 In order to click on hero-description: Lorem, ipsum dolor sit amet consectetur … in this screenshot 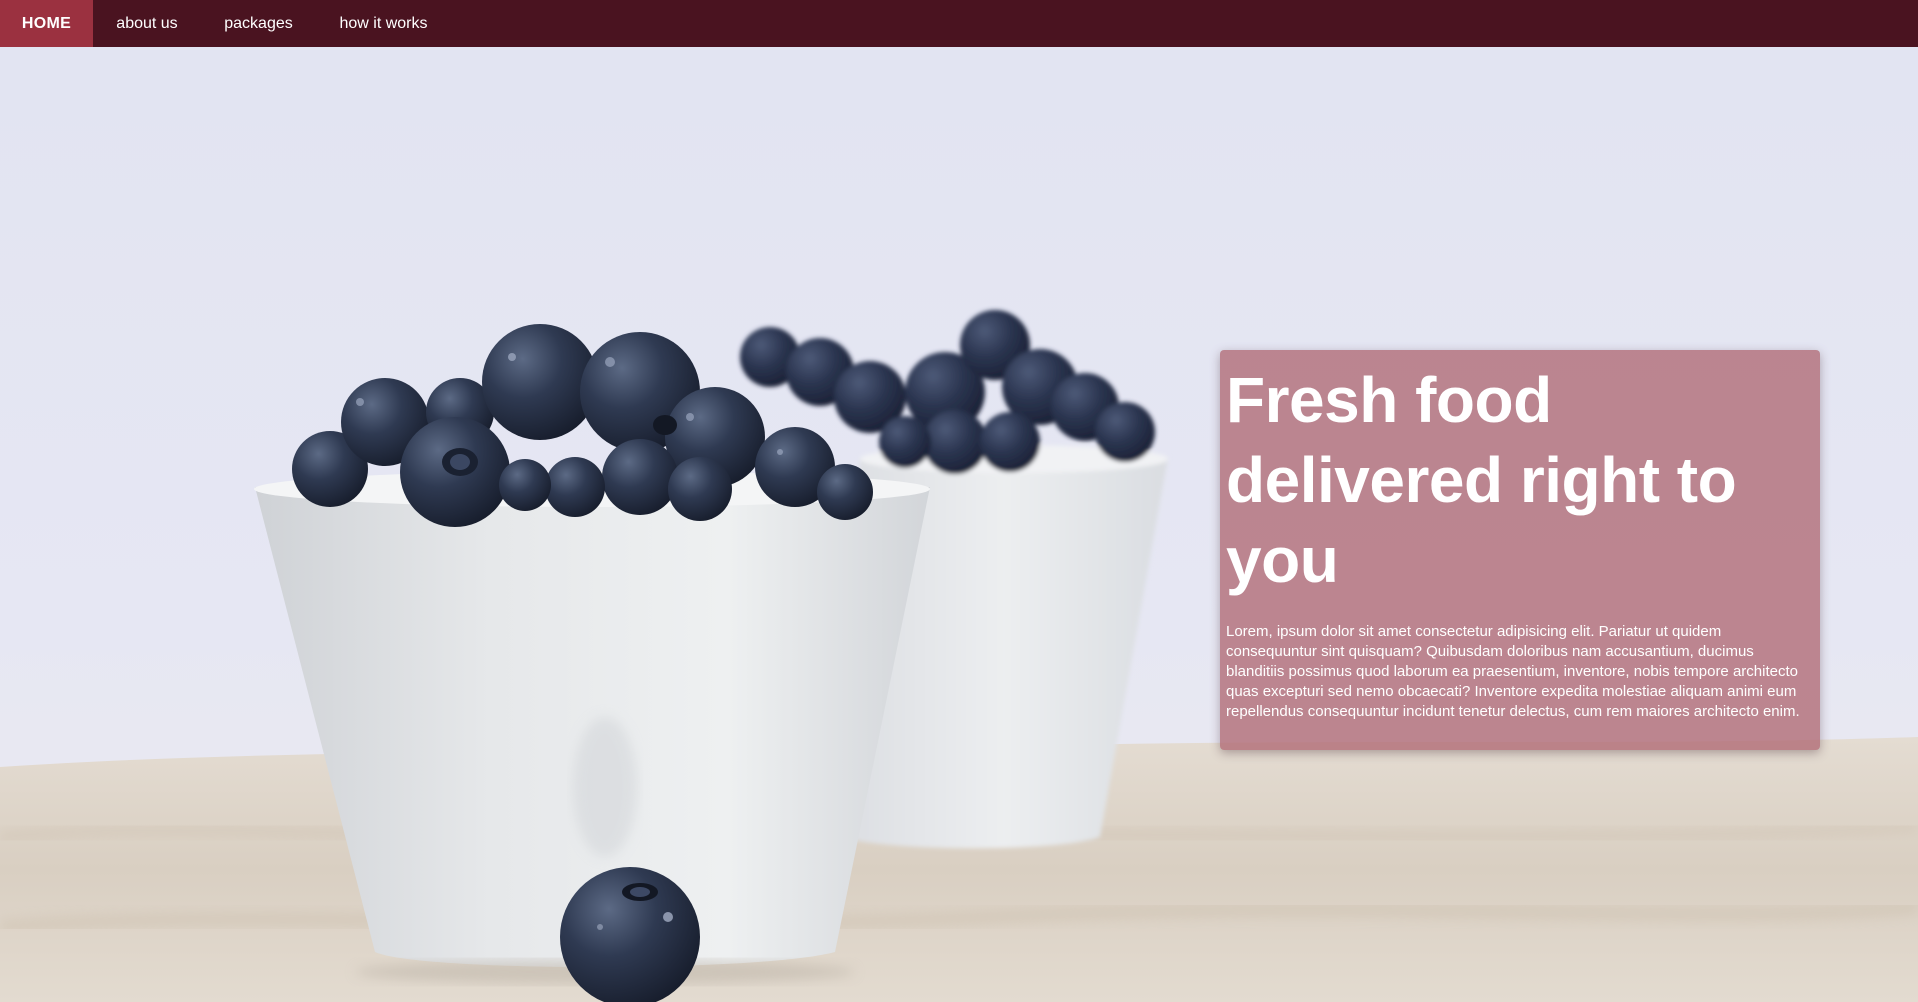, I will do `click(1513, 671)`.